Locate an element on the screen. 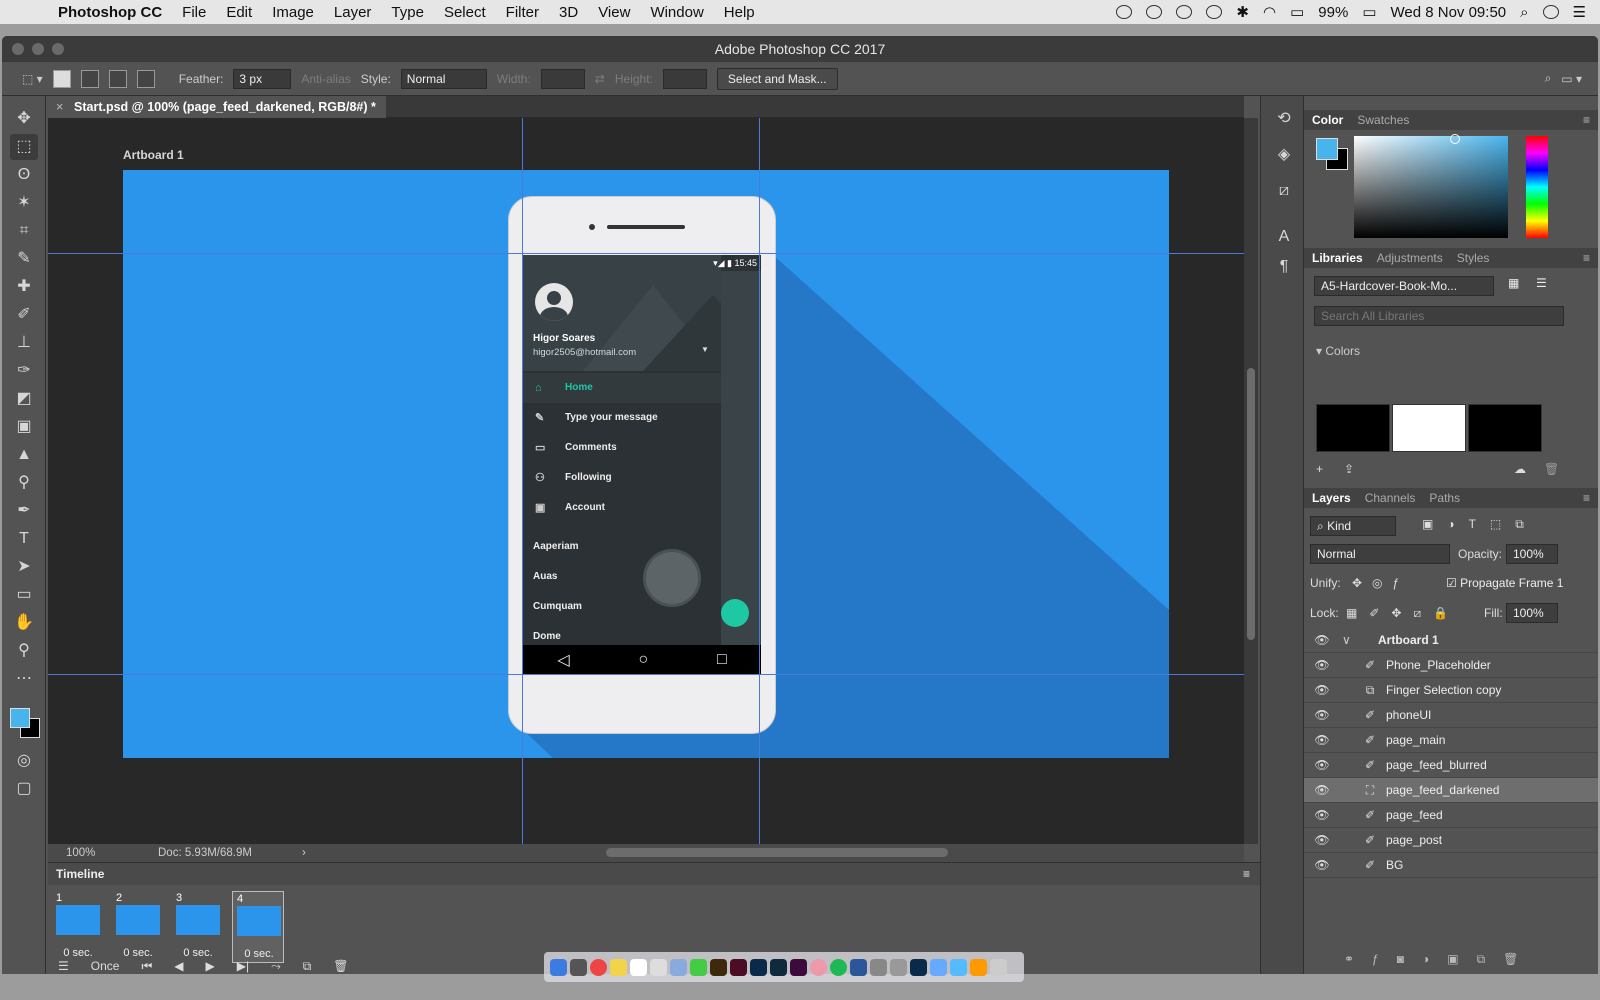  layer-row: 👁 ✐ Phone_Placeholder is located at coordinates (1451, 665).